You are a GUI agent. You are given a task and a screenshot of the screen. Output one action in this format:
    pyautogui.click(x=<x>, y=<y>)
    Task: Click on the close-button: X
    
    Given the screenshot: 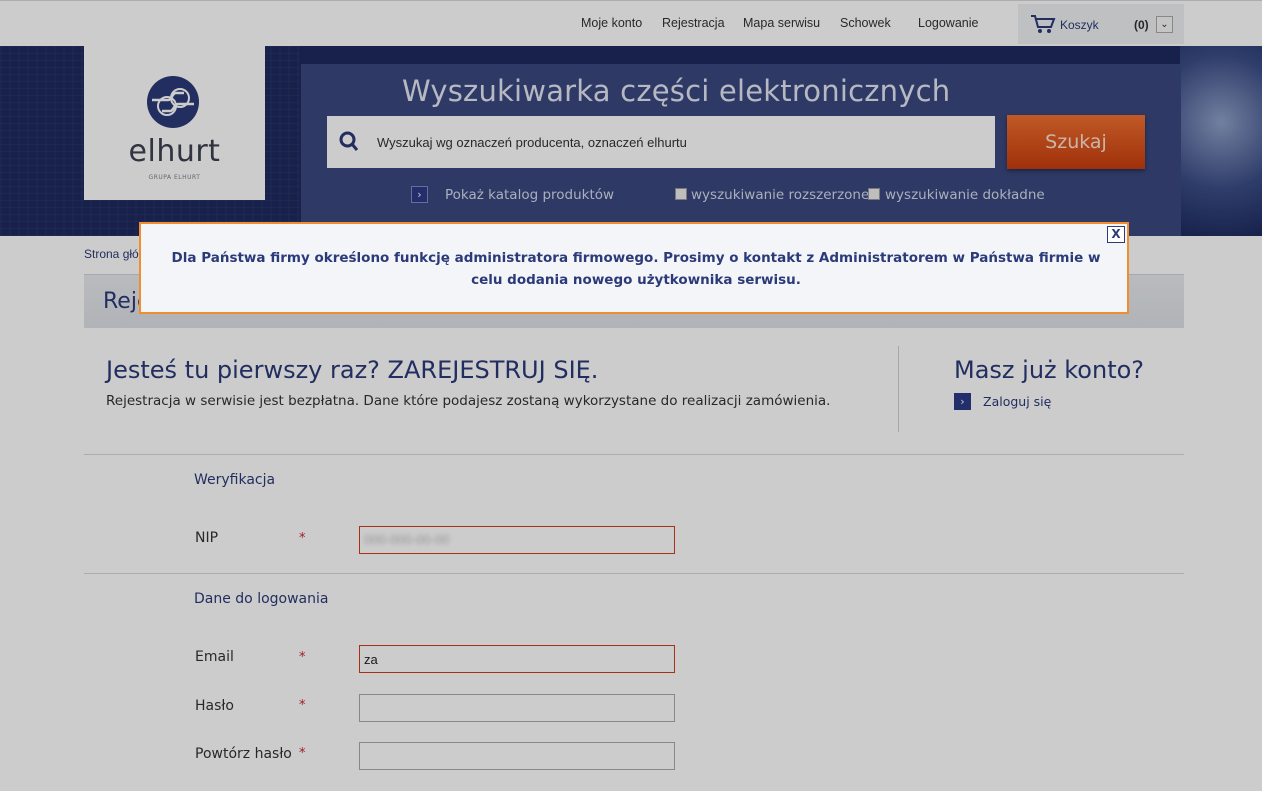 What is the action you would take?
    pyautogui.click(x=1116, y=234)
    